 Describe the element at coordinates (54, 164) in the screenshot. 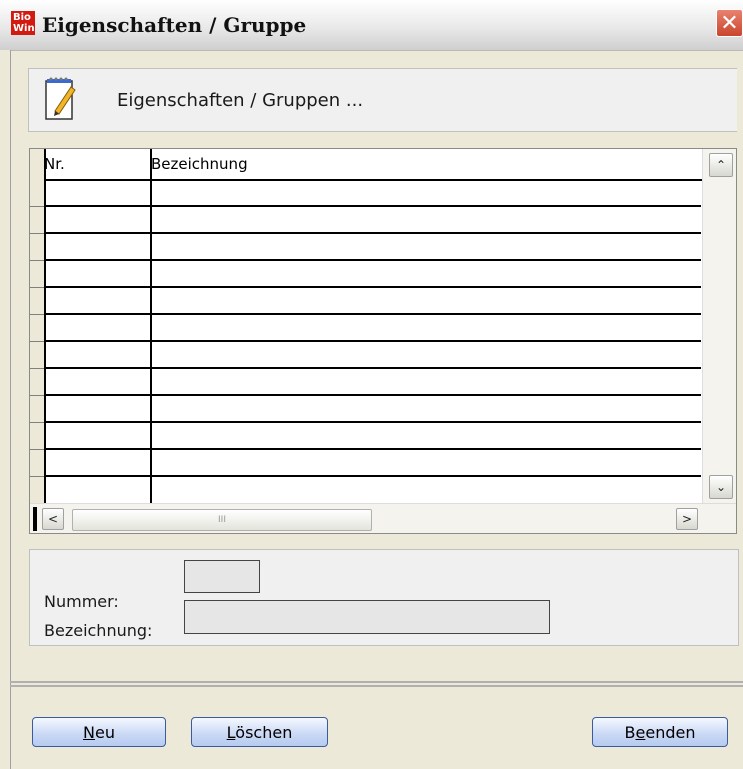

I see `column-header-nr: Nr.` at that location.